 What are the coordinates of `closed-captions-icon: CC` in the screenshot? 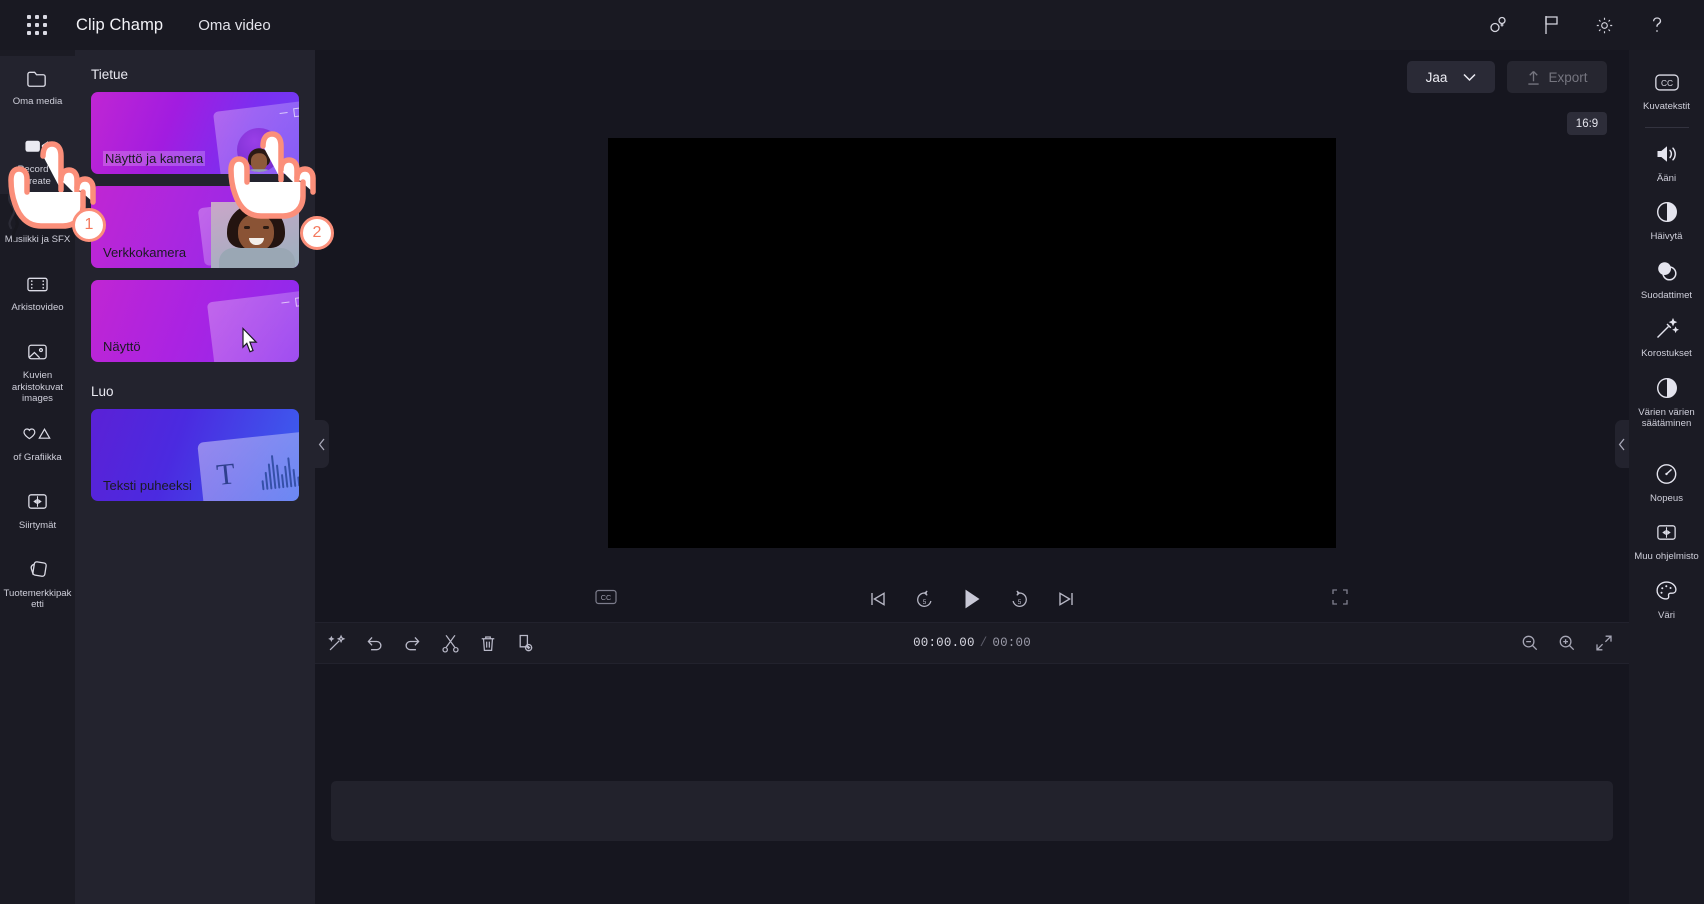 It's located at (1667, 82).